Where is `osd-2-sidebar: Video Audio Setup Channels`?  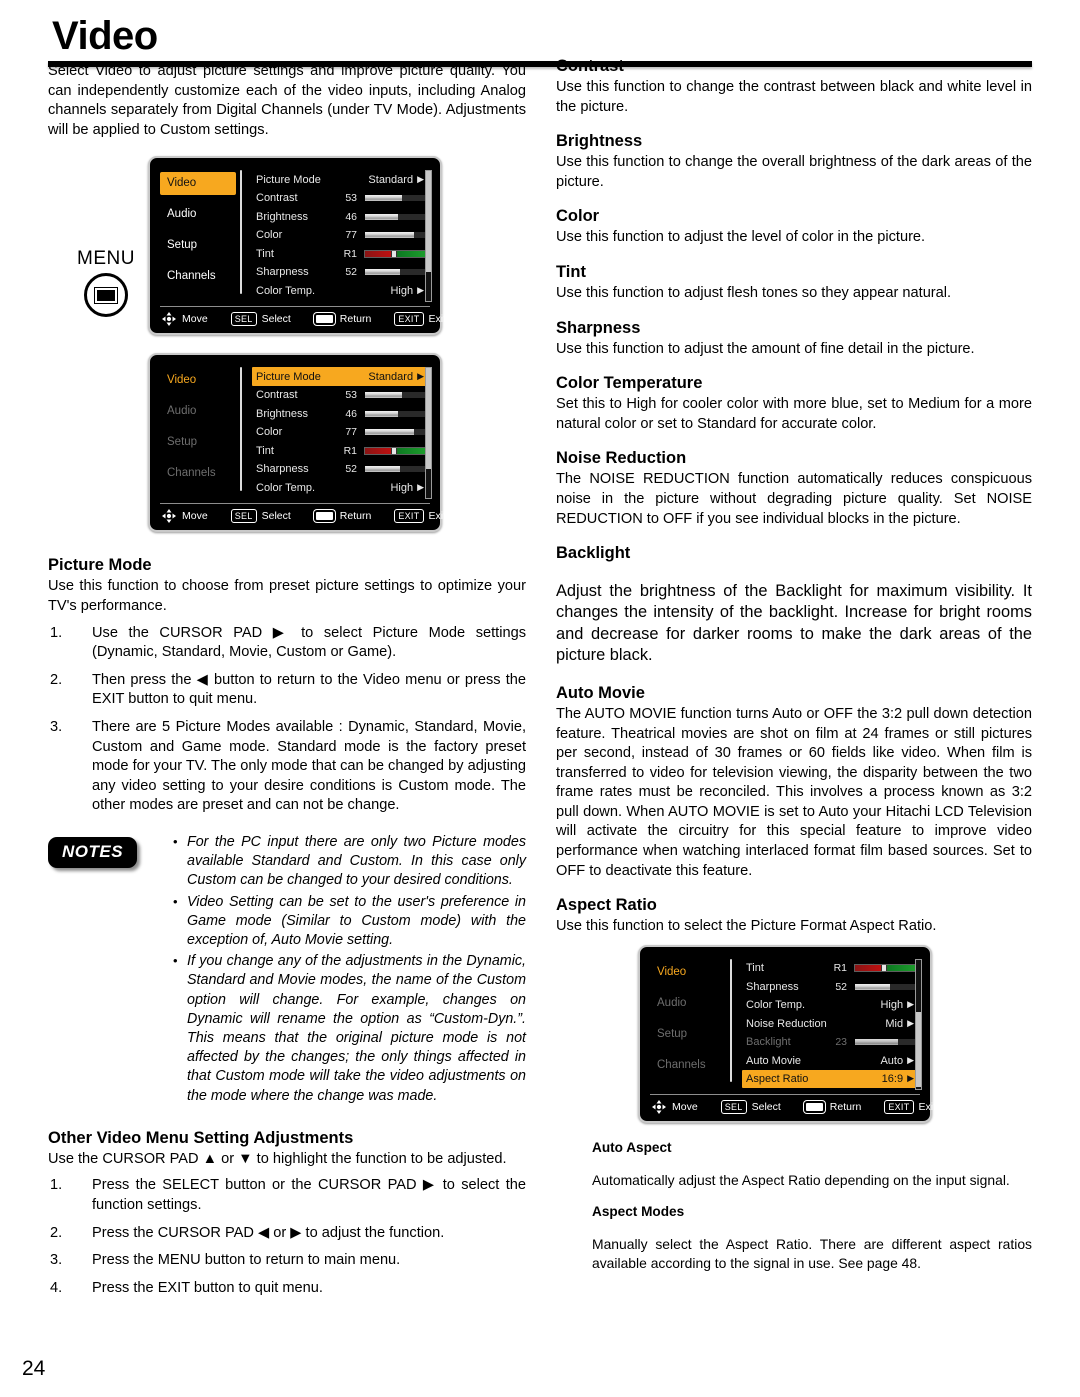
osd-2-sidebar: Video Audio Setup Channels is located at coordinates (198, 431).